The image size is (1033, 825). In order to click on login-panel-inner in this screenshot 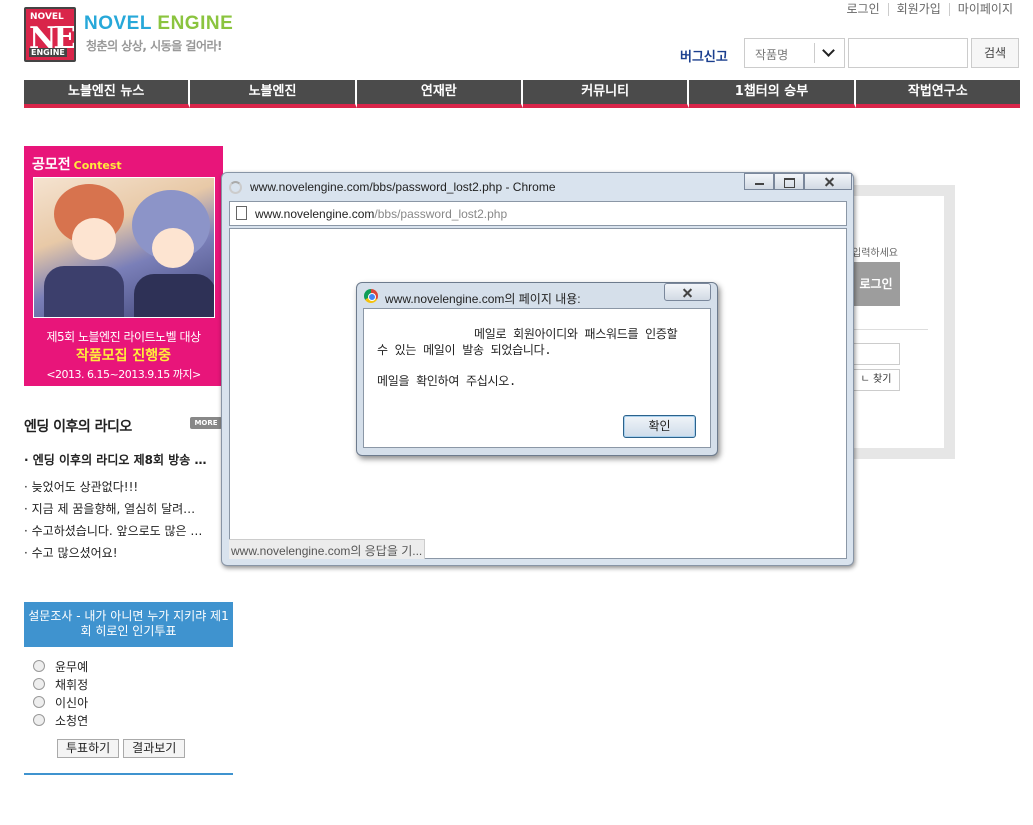, I will do `click(896, 322)`.